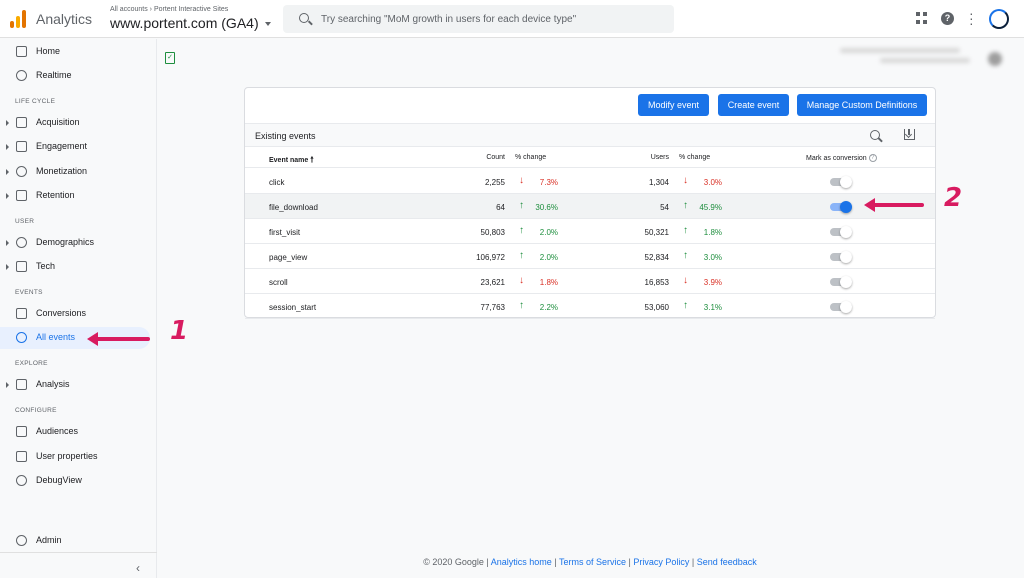 This screenshot has height=578, width=1024. I want to click on gear-icon, so click(21, 540).